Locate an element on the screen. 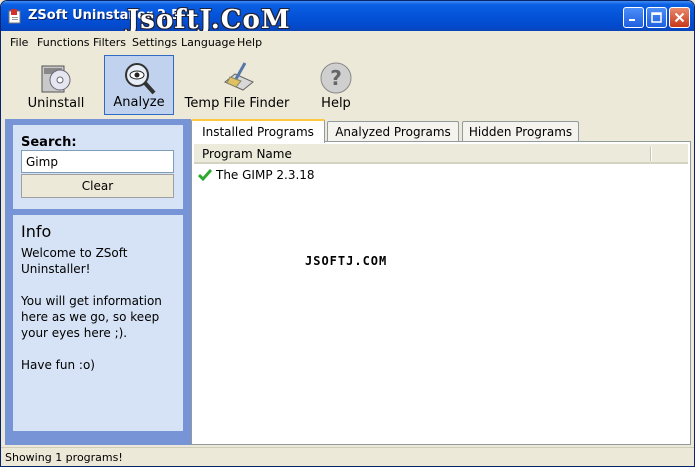  column-header: Program Name is located at coordinates (441, 154).